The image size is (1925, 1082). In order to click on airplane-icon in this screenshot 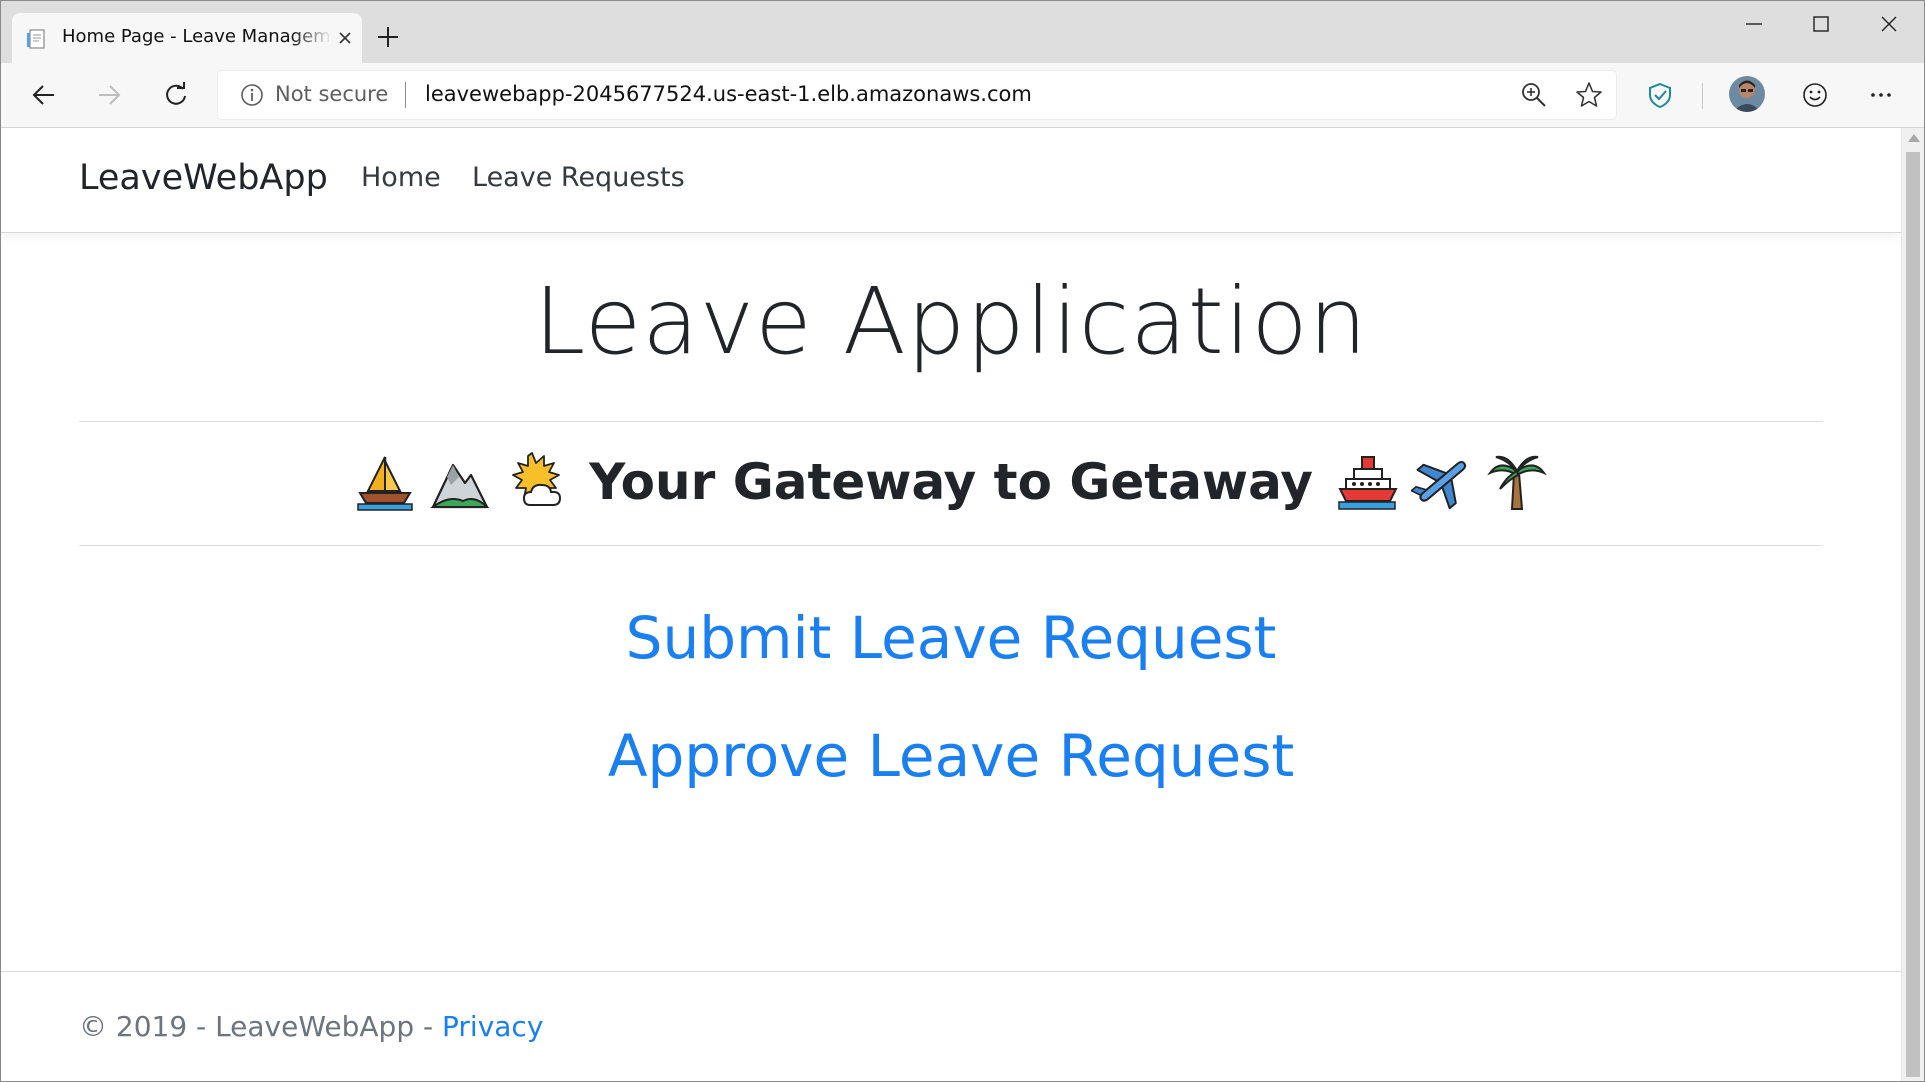, I will do `click(1441, 482)`.